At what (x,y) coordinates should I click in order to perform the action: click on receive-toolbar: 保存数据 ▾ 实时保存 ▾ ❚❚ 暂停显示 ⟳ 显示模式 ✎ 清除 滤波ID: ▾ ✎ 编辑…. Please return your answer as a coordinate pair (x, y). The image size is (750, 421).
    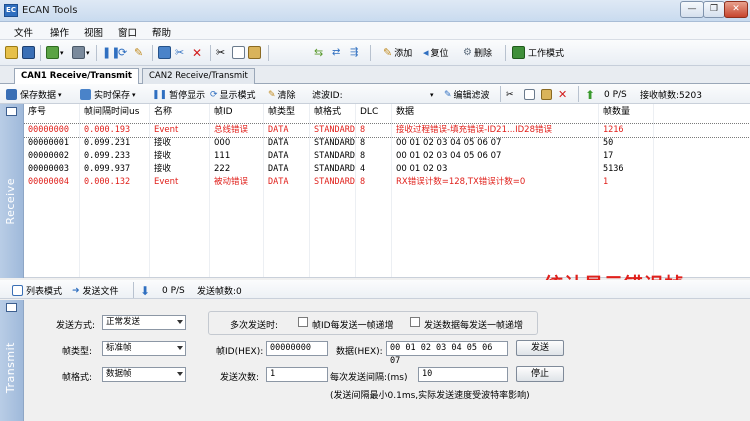
    Looking at the image, I should click on (375, 94).